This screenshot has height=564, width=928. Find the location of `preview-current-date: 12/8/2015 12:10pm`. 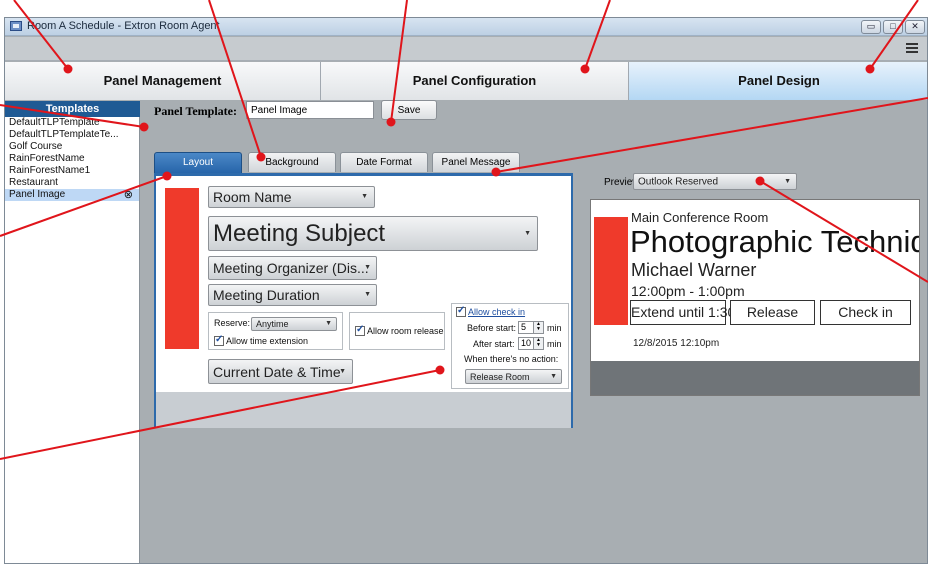

preview-current-date: 12/8/2015 12:10pm is located at coordinates (676, 343).